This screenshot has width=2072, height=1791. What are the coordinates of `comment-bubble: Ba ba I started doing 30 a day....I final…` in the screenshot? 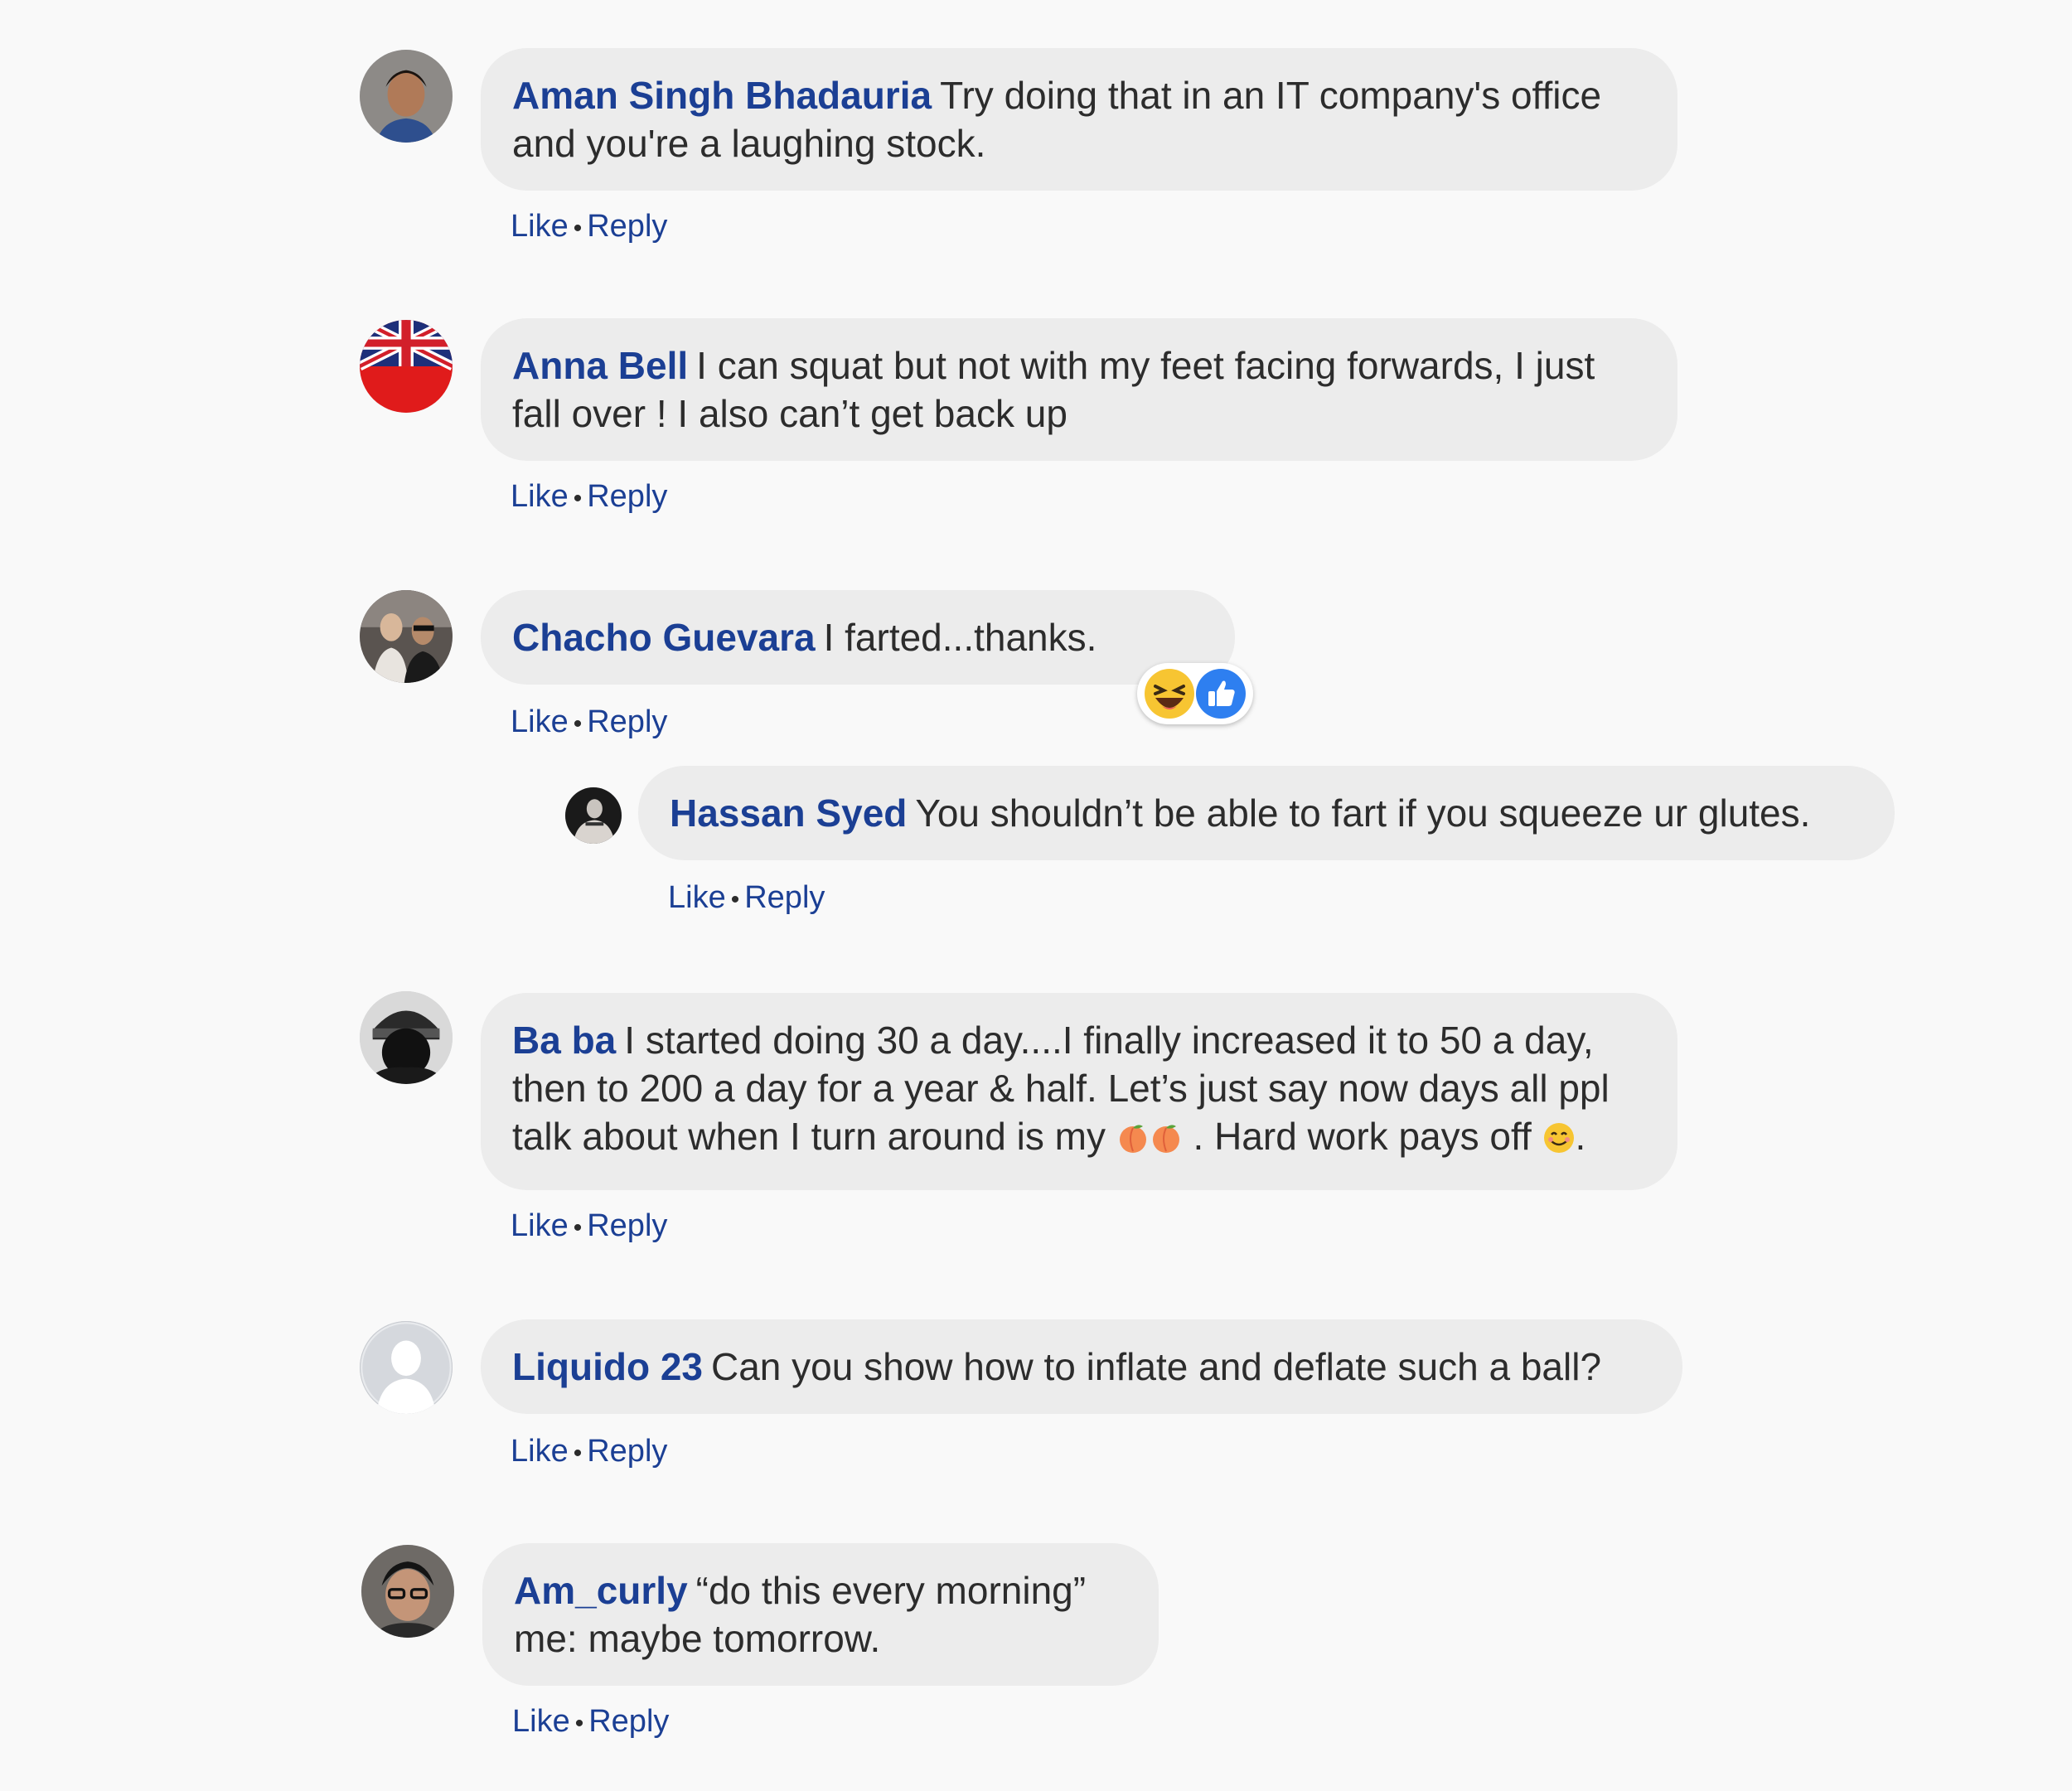 It's located at (1079, 1091).